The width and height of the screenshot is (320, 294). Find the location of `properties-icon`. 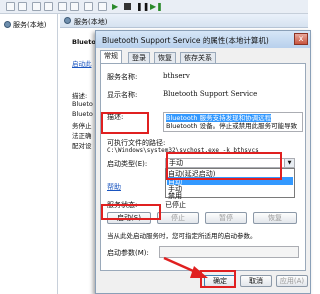

properties-icon is located at coordinates (102, 6).